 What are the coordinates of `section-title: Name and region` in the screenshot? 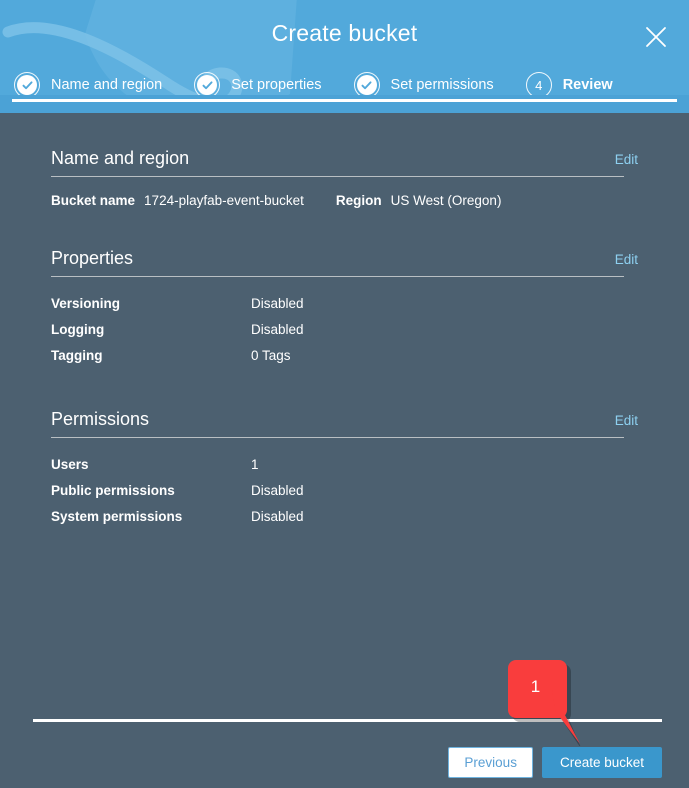 It's located at (120, 158).